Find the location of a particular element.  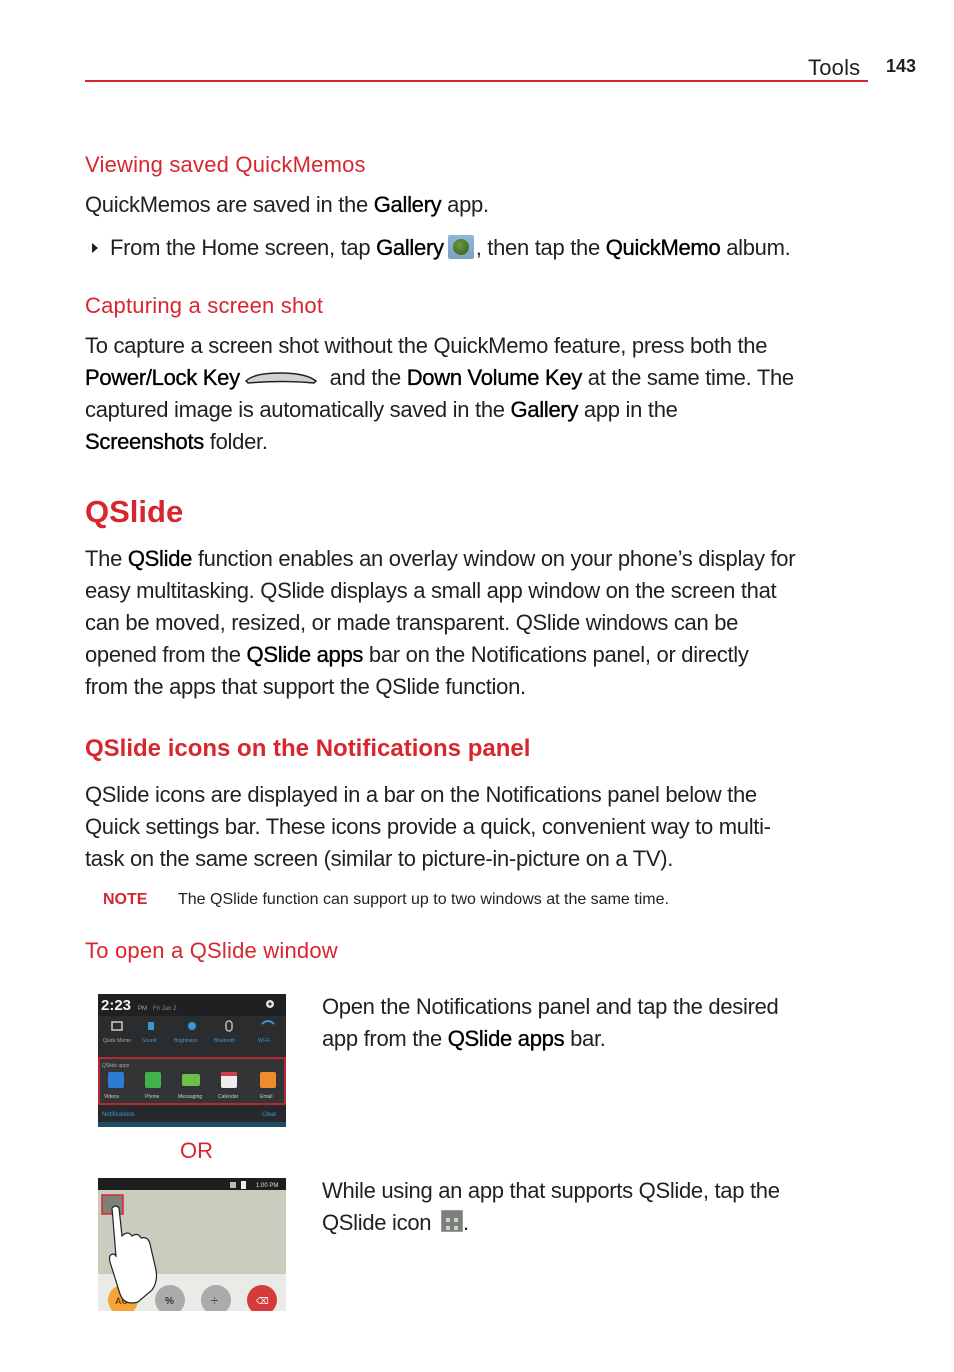

brightness-icon is located at coordinates (192, 1026).